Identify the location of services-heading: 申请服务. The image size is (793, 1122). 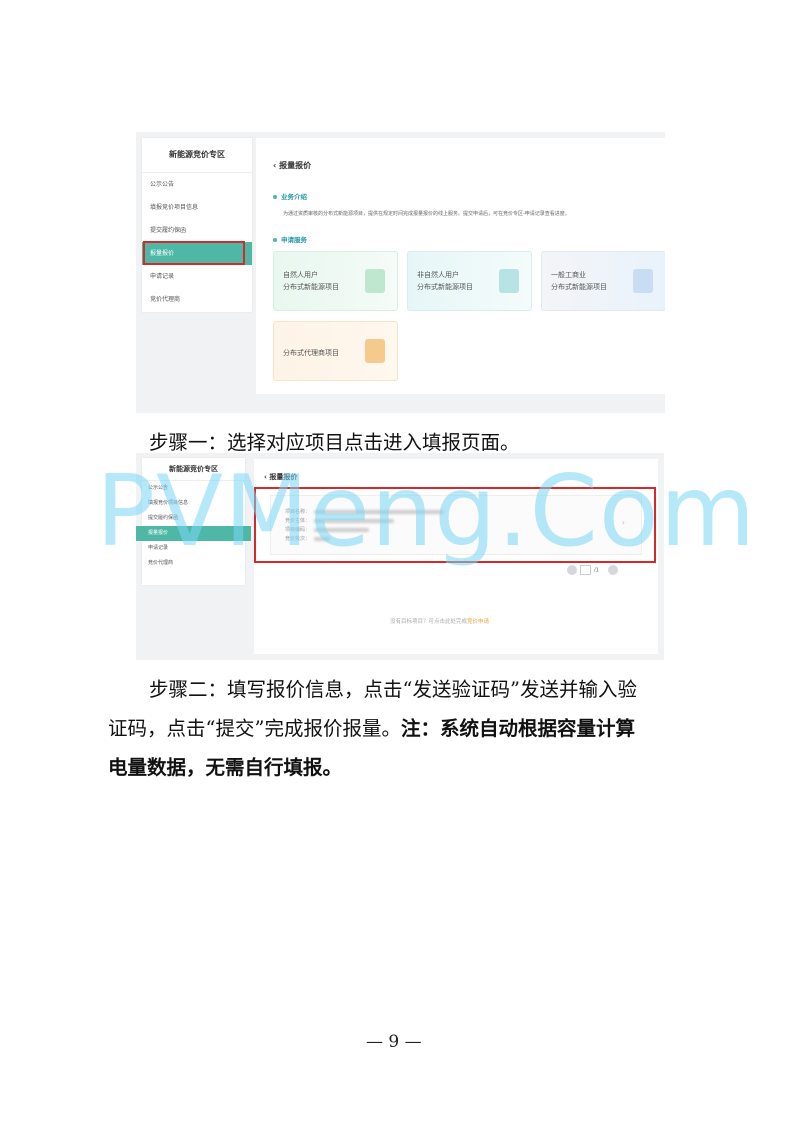
(290, 239).